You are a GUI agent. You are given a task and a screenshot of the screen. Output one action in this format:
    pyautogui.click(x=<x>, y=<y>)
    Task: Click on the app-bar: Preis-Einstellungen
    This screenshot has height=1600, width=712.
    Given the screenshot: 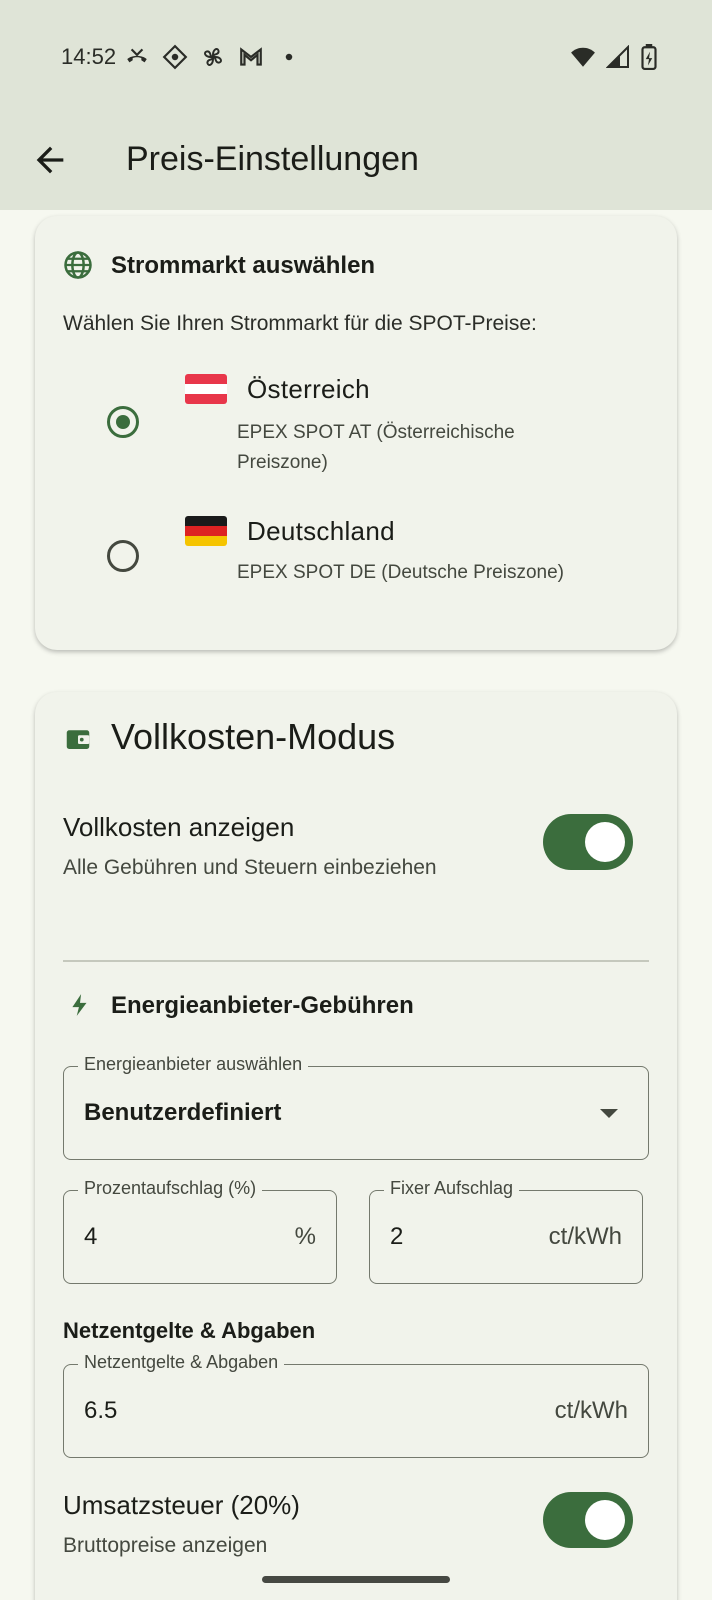 What is the action you would take?
    pyautogui.click(x=356, y=160)
    